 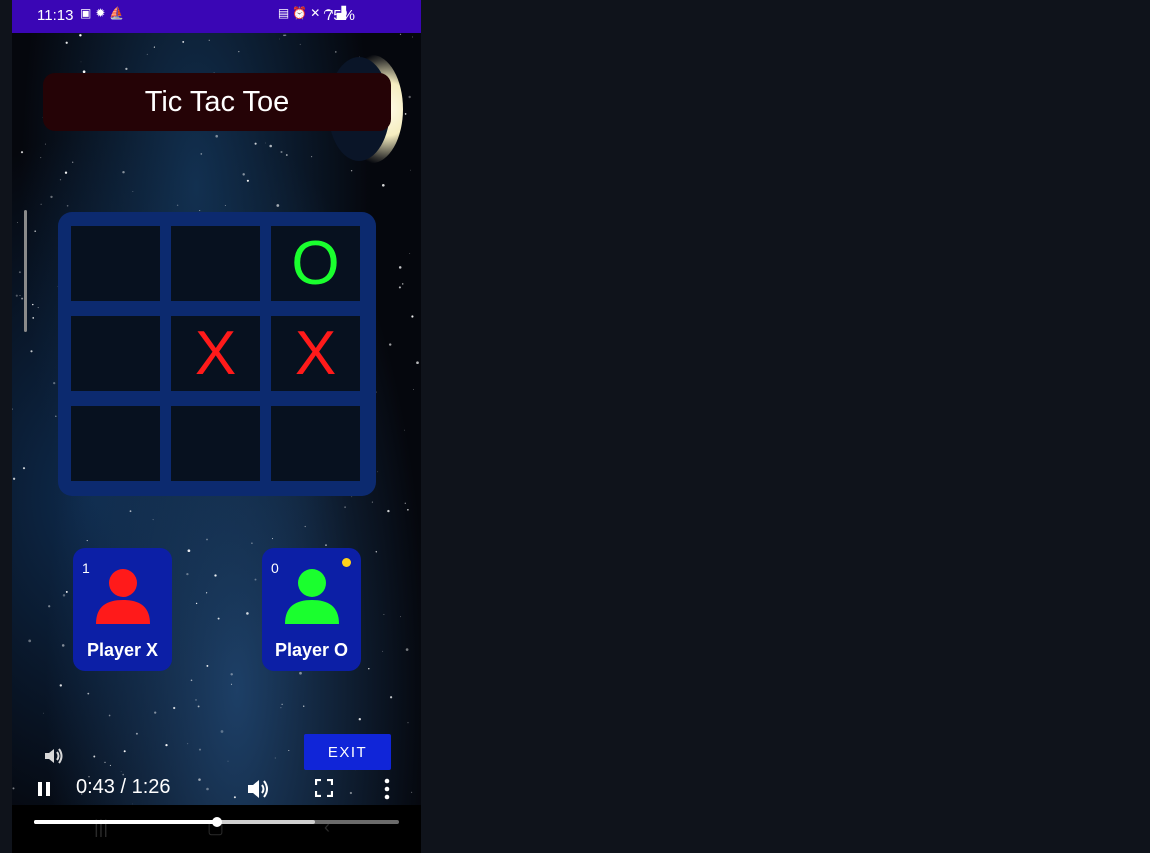 I want to click on sound-toggle-icon, so click(x=54, y=756).